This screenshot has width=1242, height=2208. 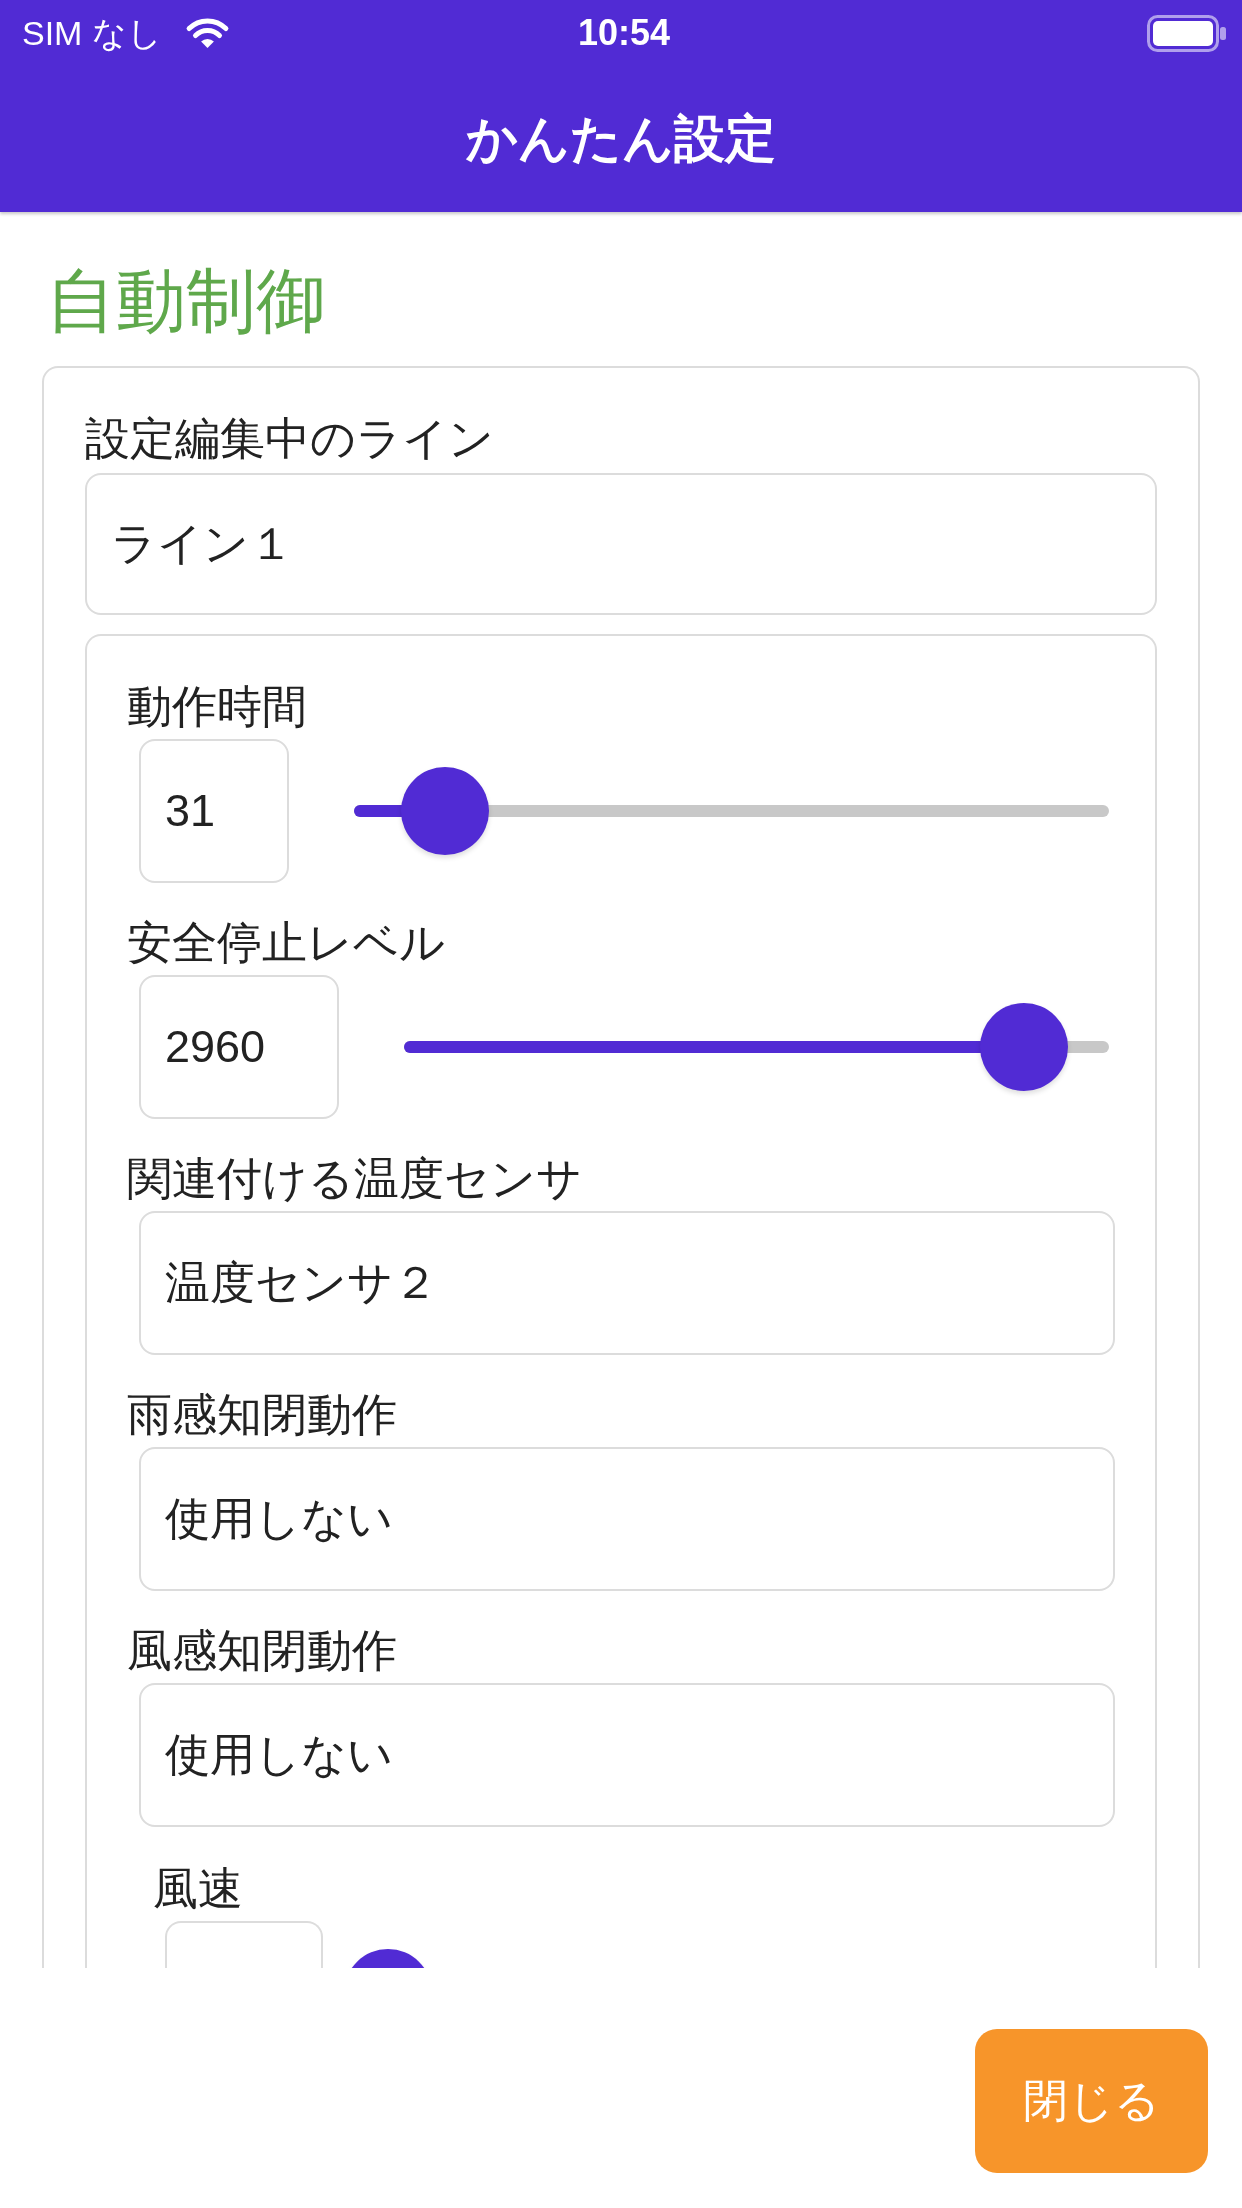 I want to click on section-title: 自動制御, so click(x=186, y=301).